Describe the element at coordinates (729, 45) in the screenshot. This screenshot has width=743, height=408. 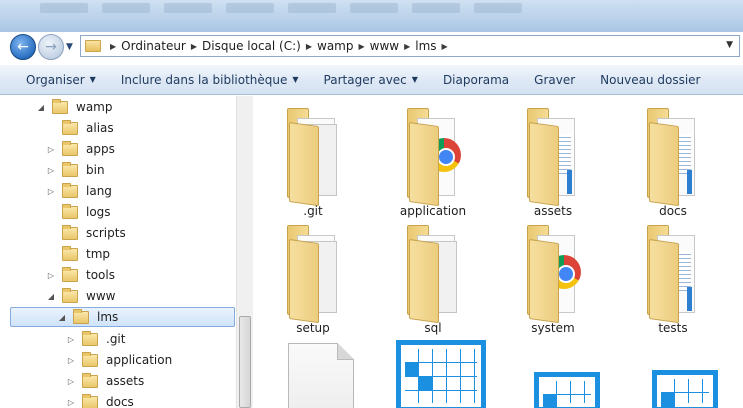
I see `address-history-chevron-icon: ▼` at that location.